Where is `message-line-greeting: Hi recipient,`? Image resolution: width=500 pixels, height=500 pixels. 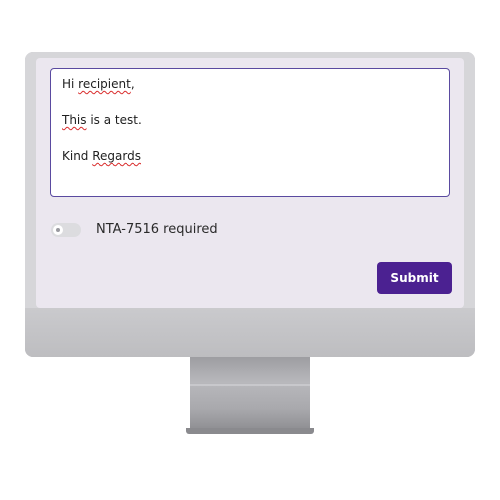 message-line-greeting: Hi recipient, is located at coordinates (250, 84).